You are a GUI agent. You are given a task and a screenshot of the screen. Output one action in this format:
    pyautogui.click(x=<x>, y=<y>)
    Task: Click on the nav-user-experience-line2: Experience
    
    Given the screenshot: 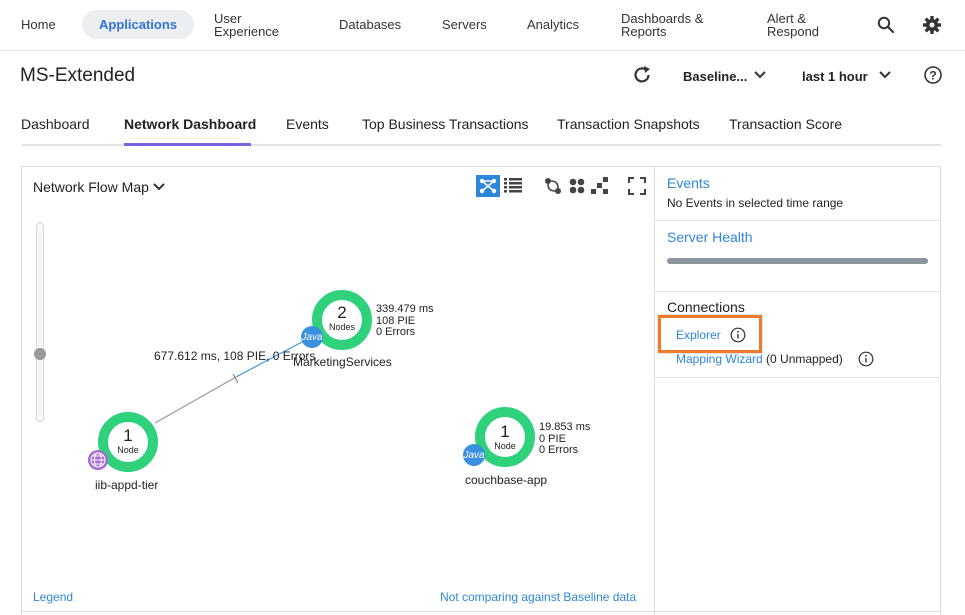 What is the action you would take?
    pyautogui.click(x=247, y=31)
    